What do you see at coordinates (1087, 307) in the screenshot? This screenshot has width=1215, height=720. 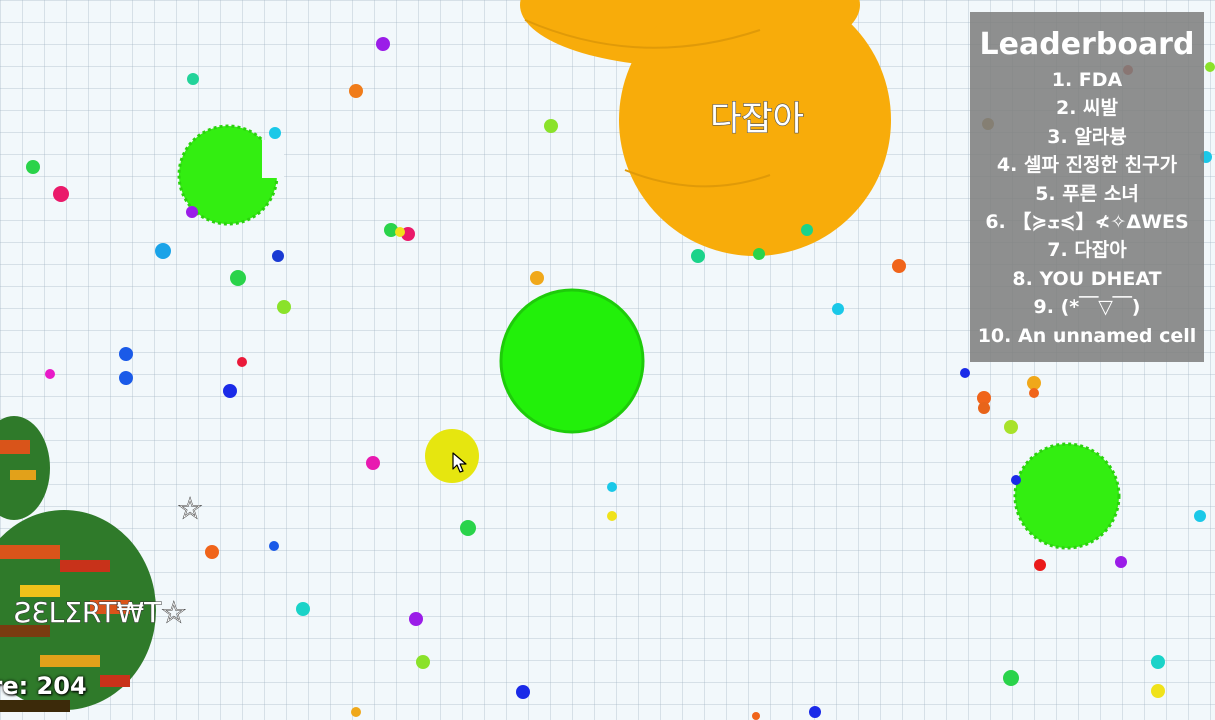 I see `leaderboard-entry: 9. (*￣▽￣)` at bounding box center [1087, 307].